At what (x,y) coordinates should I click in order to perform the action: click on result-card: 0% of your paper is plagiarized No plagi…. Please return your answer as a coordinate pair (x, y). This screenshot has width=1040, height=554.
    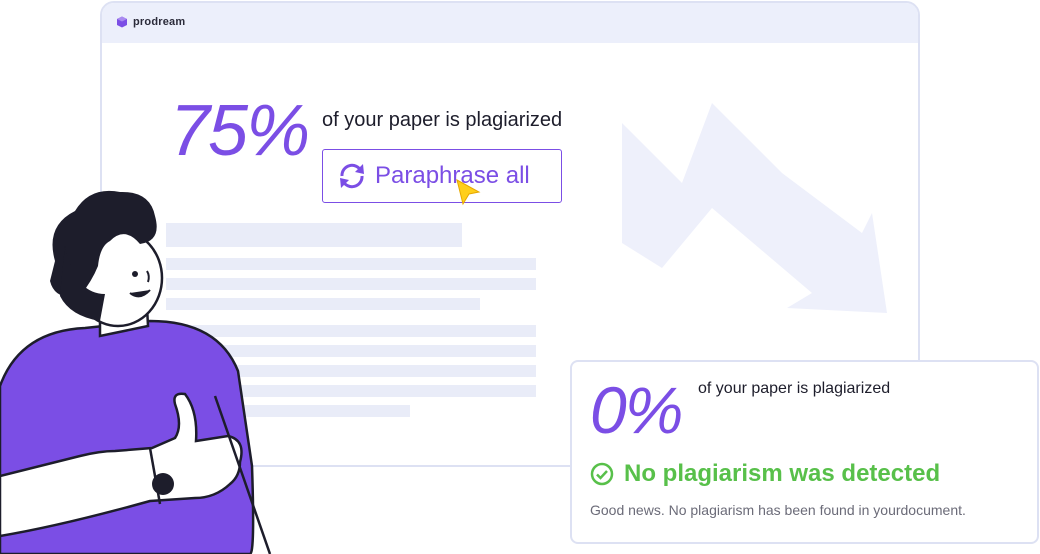
    Looking at the image, I should click on (804, 452).